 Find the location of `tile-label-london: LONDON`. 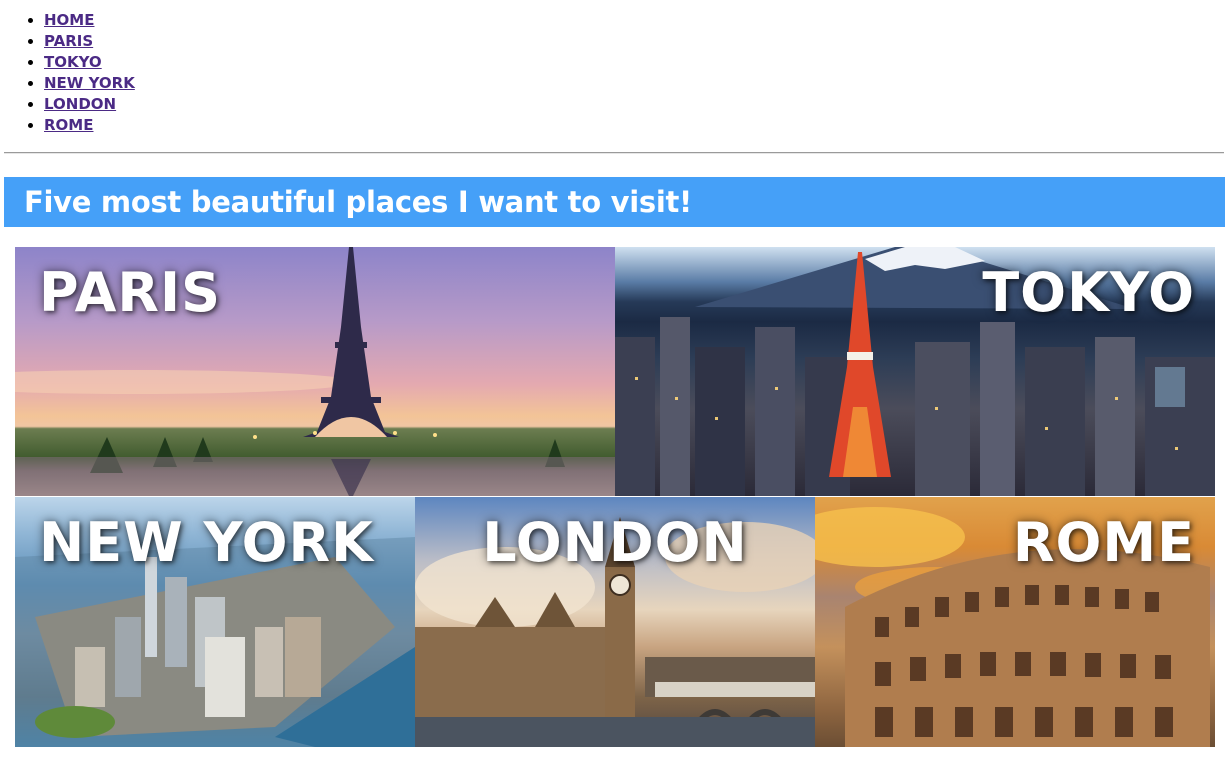

tile-label-london: LONDON is located at coordinates (615, 542).